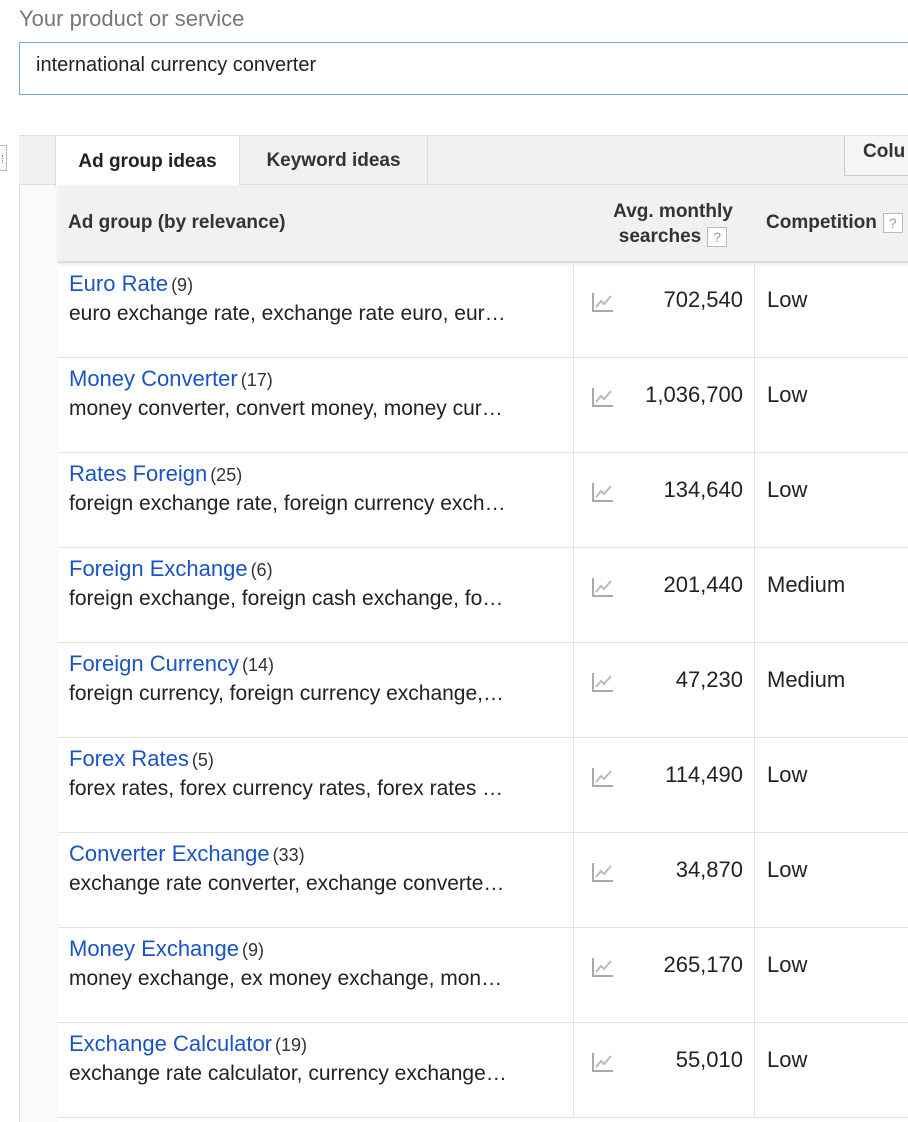 The width and height of the screenshot is (908, 1122). What do you see at coordinates (170, 1043) in the screenshot?
I see `ad-group-link: Exchange Calculator` at bounding box center [170, 1043].